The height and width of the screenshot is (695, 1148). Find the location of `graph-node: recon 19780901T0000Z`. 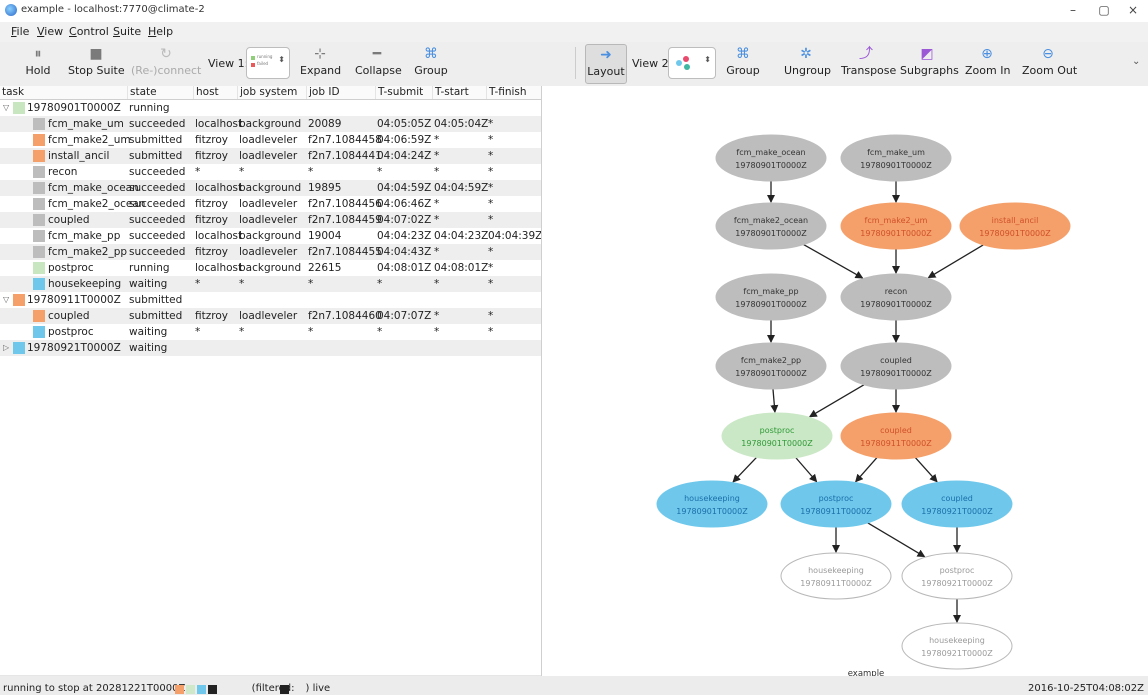

graph-node: recon 19780901T0000Z is located at coordinates (896, 297).